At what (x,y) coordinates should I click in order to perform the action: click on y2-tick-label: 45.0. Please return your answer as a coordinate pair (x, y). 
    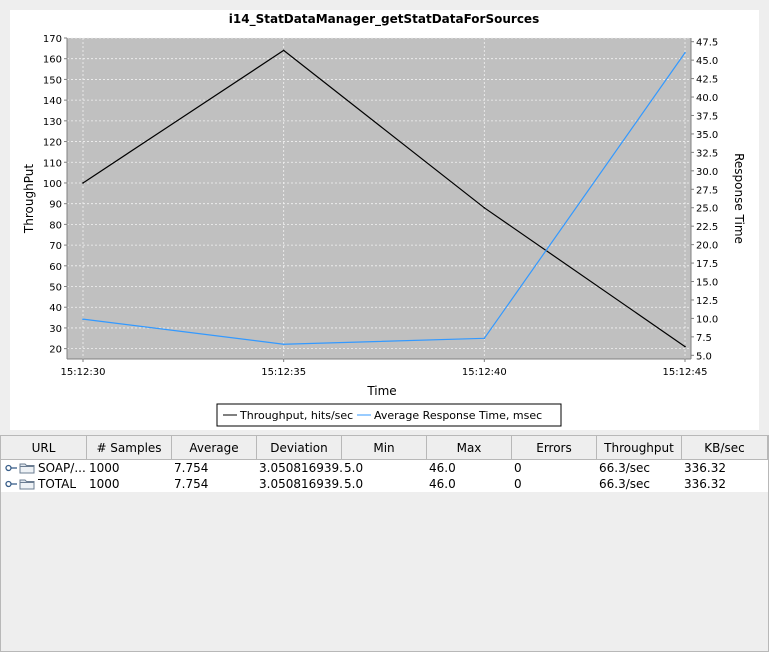
    Looking at the image, I should click on (707, 61).